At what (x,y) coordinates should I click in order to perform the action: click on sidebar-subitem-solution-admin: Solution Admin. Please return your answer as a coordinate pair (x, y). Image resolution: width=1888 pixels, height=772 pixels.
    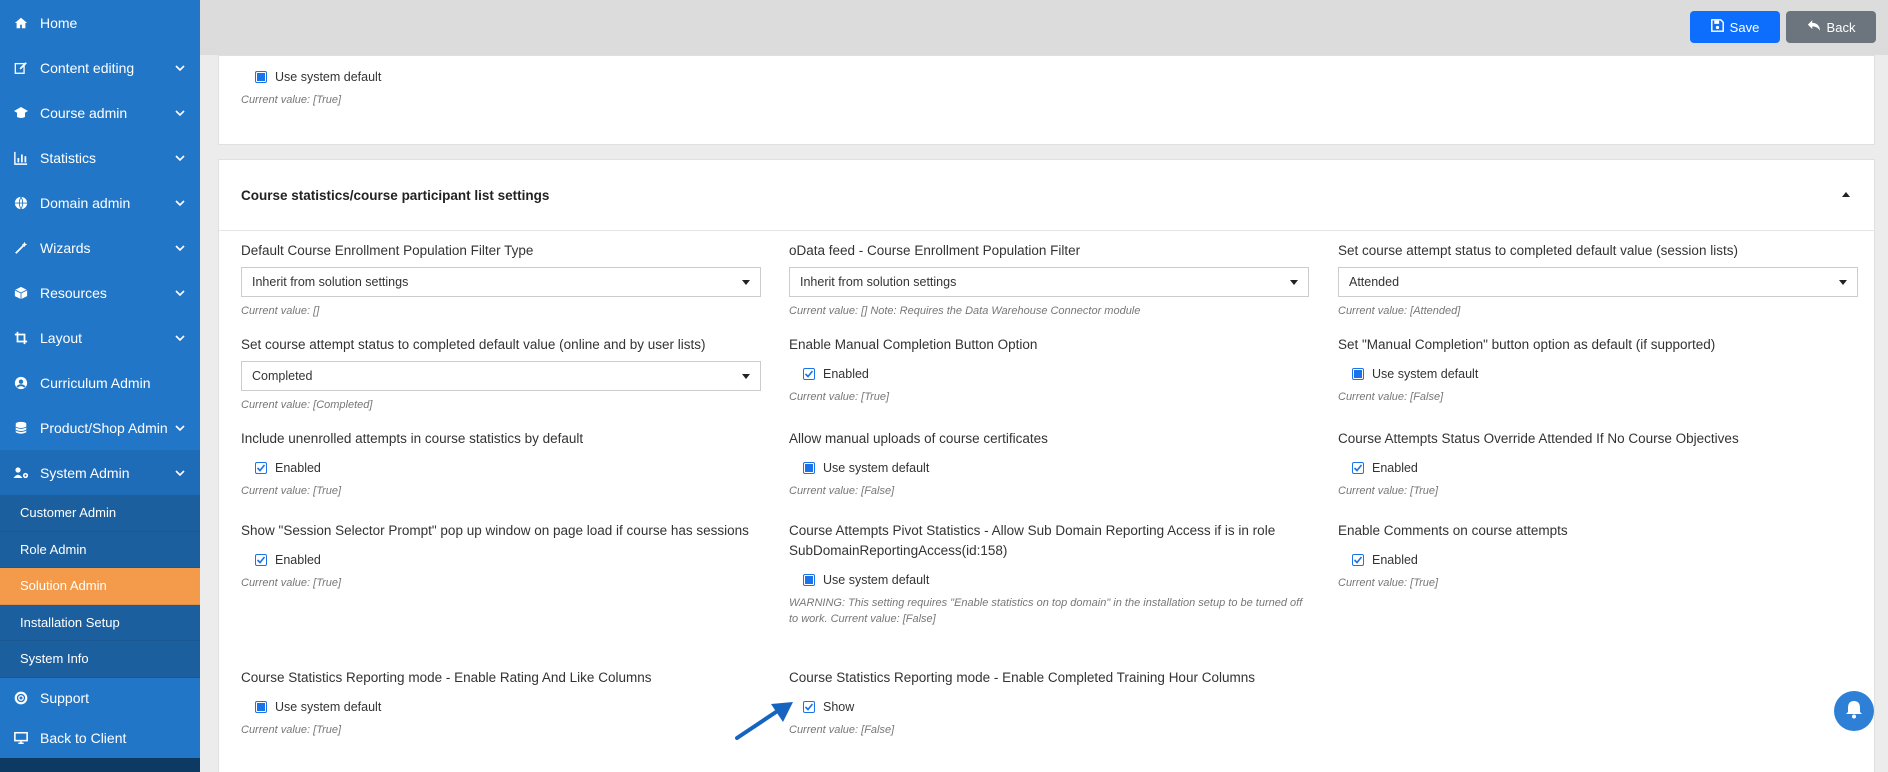
    Looking at the image, I should click on (100, 586).